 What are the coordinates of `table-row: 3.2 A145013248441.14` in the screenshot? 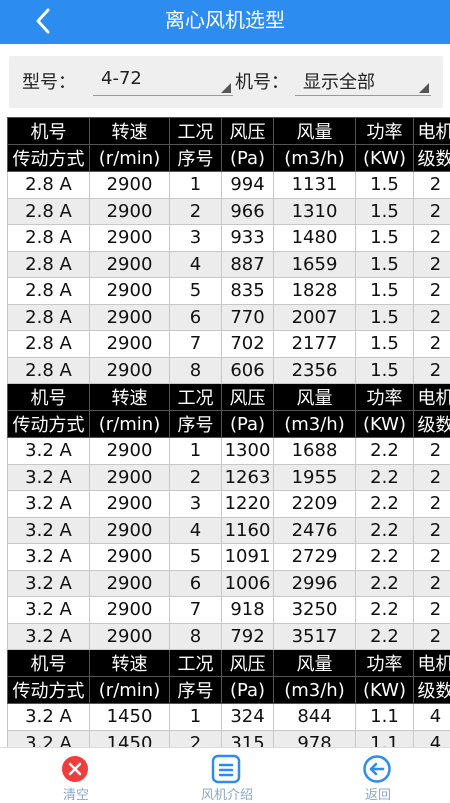 It's located at (229, 717).